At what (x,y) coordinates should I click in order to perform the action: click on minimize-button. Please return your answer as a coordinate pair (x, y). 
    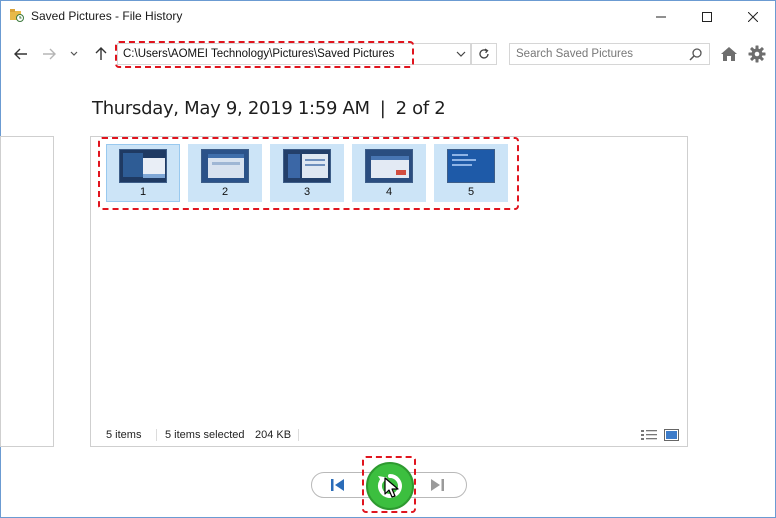
    Looking at the image, I should click on (661, 16).